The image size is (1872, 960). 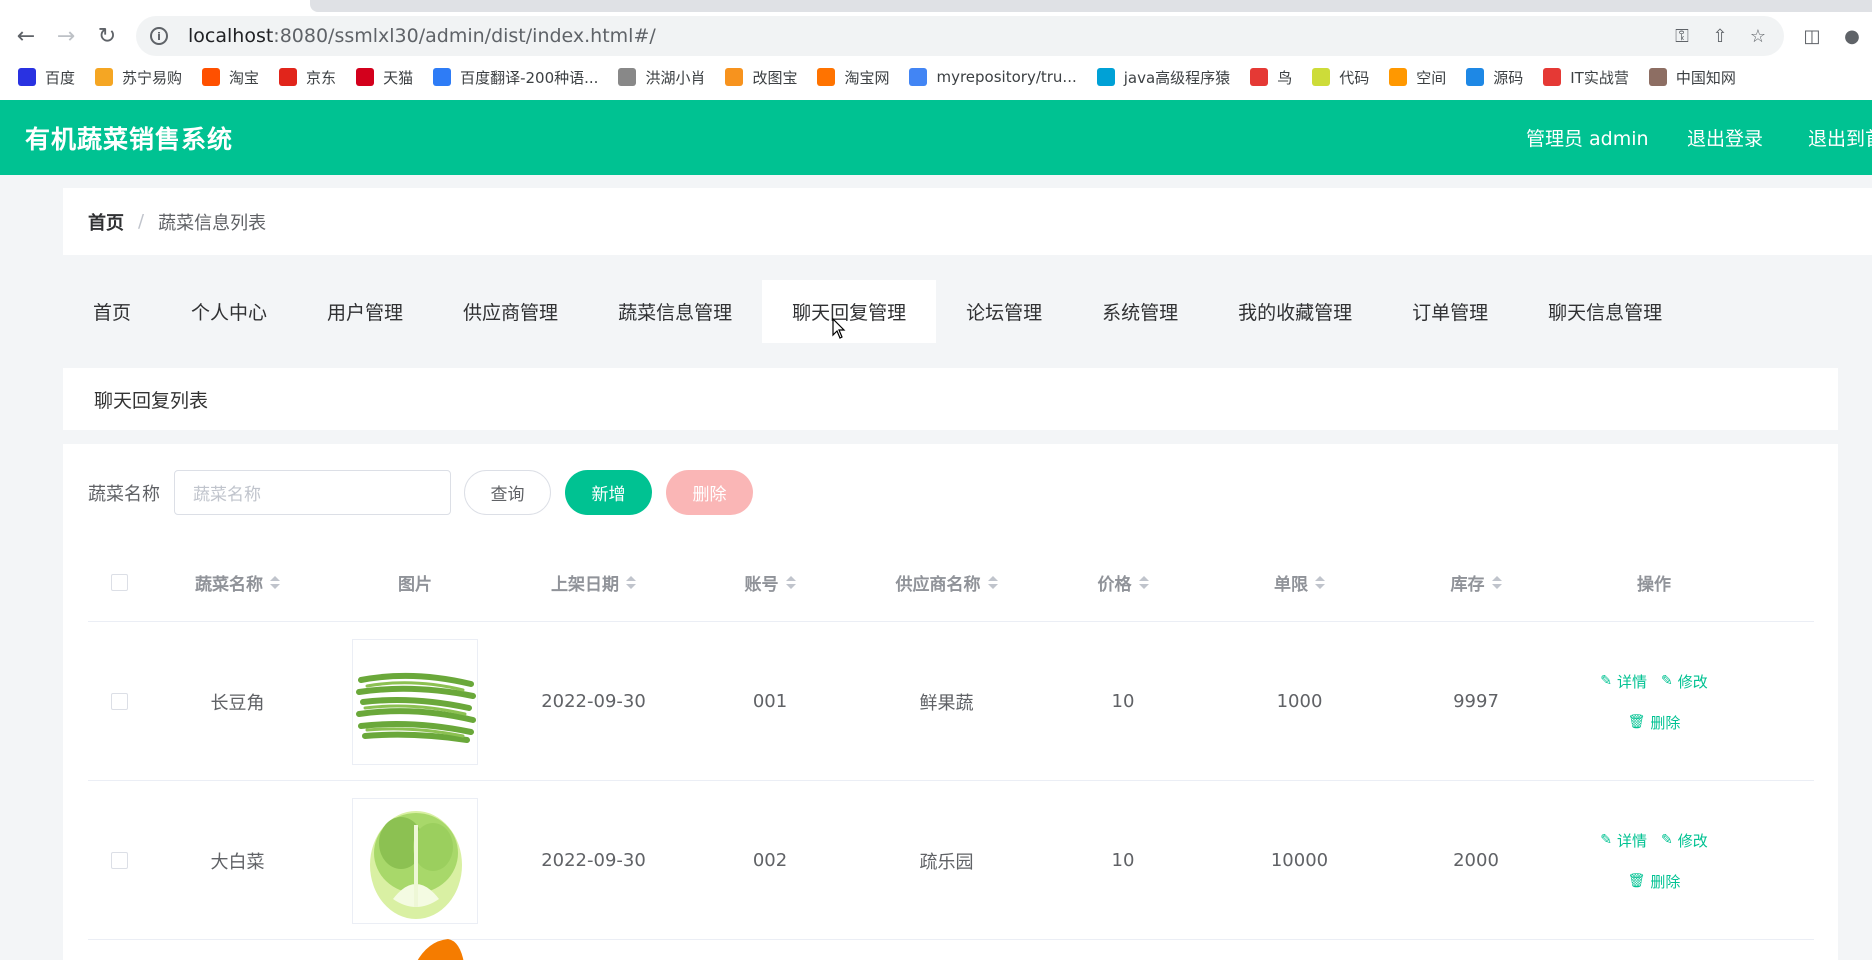 What do you see at coordinates (1654, 585) in the screenshot?
I see `col-actions: 操作` at bounding box center [1654, 585].